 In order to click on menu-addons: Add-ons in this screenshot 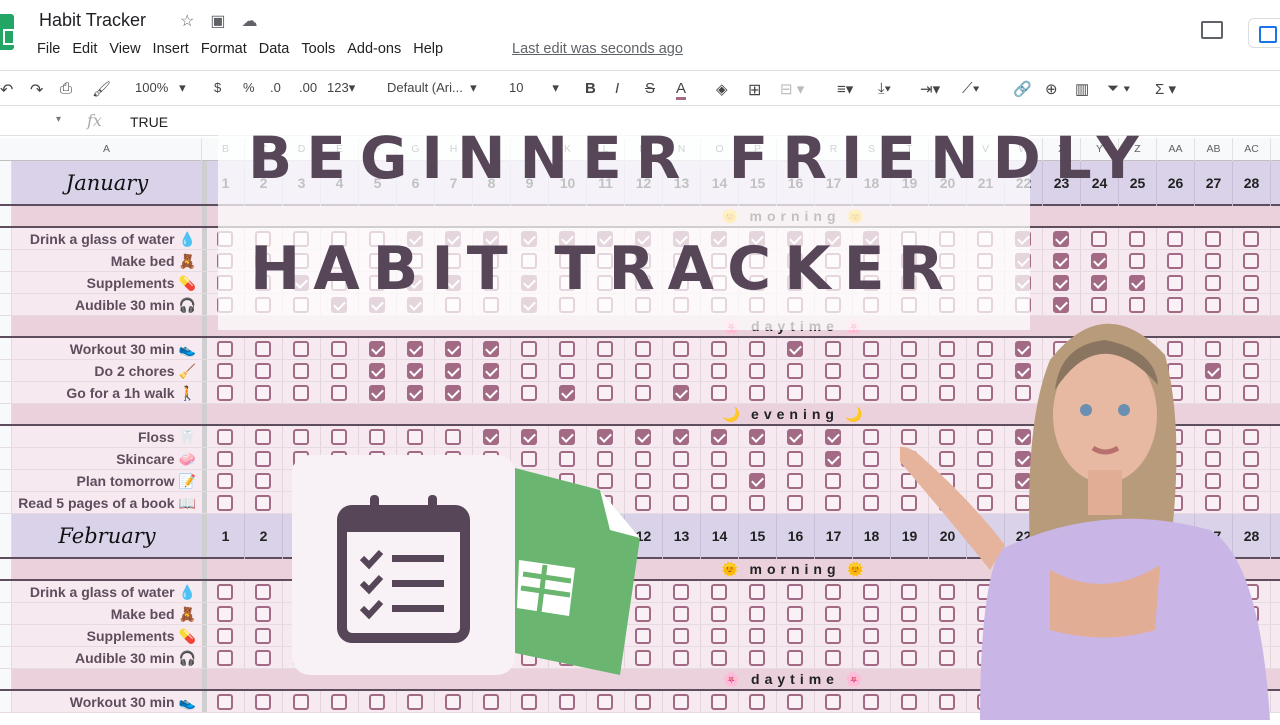, I will do `click(374, 49)`.